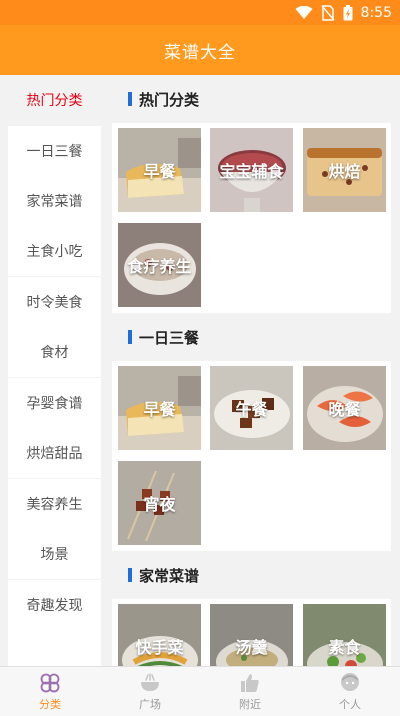  I want to click on nav-label: 广场, so click(150, 704).